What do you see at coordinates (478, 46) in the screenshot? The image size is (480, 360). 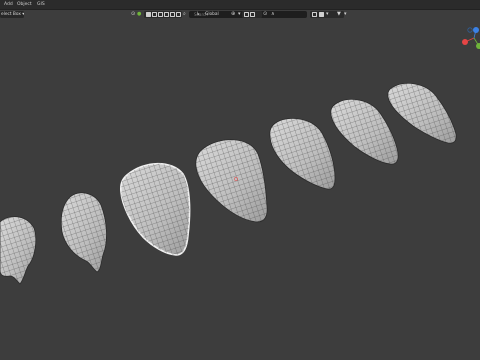 I see `y-axis-icon` at bounding box center [478, 46].